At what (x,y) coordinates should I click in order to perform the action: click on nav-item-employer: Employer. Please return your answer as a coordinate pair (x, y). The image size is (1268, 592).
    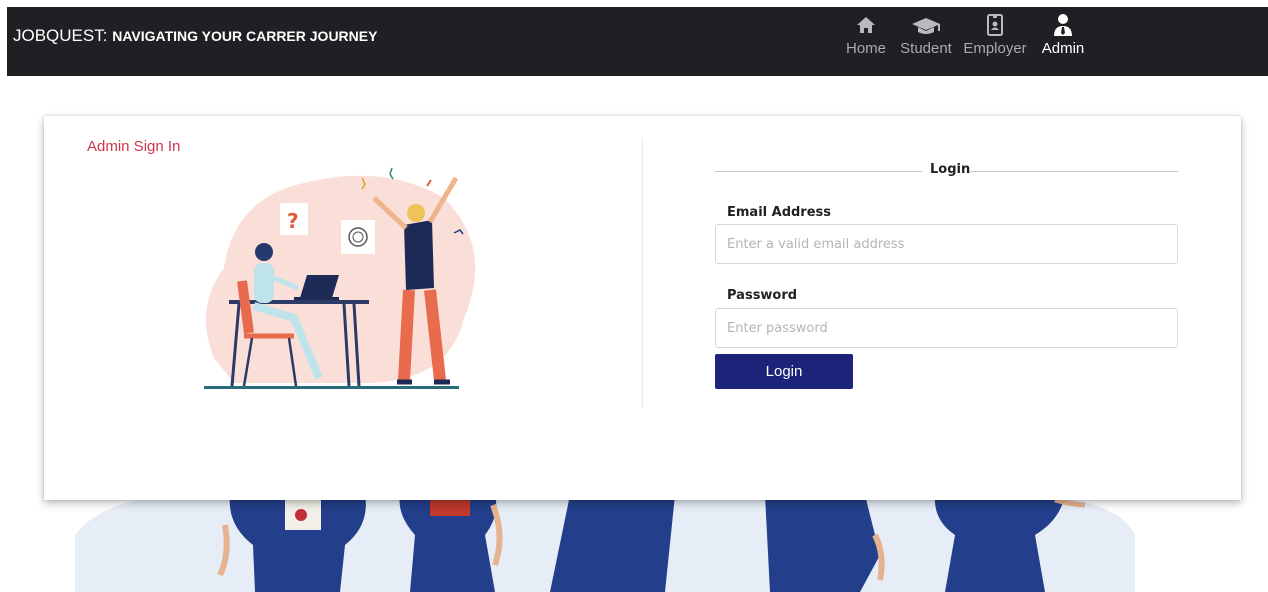
    Looking at the image, I should click on (995, 40).